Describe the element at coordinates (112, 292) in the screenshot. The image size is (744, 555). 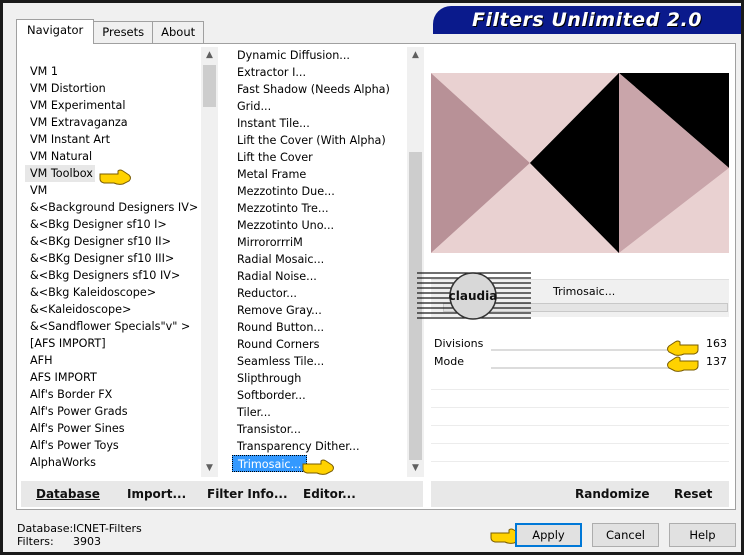
I see `category-item: &<Bkg Kaleidoscope>` at that location.